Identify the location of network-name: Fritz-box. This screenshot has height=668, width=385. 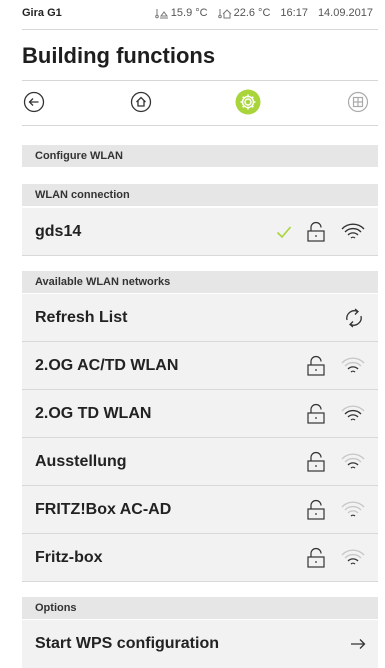
(69, 557).